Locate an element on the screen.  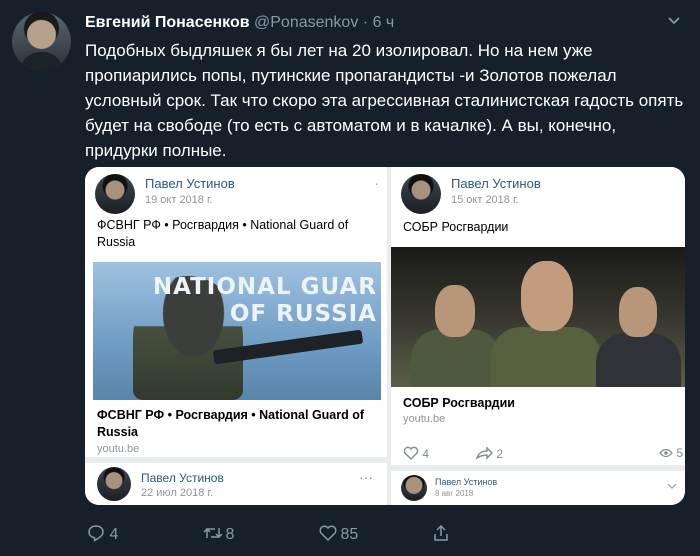
tweet-time: 6 ч is located at coordinates (384, 22).